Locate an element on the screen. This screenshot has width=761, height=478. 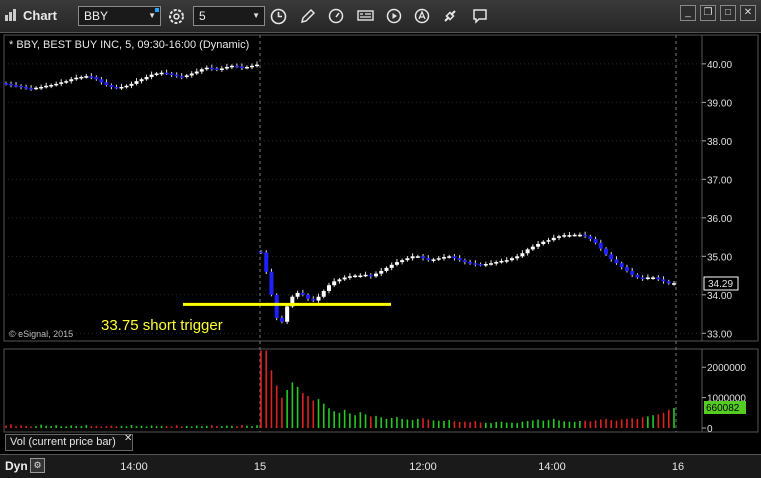
gear-icon is located at coordinates (176, 16).